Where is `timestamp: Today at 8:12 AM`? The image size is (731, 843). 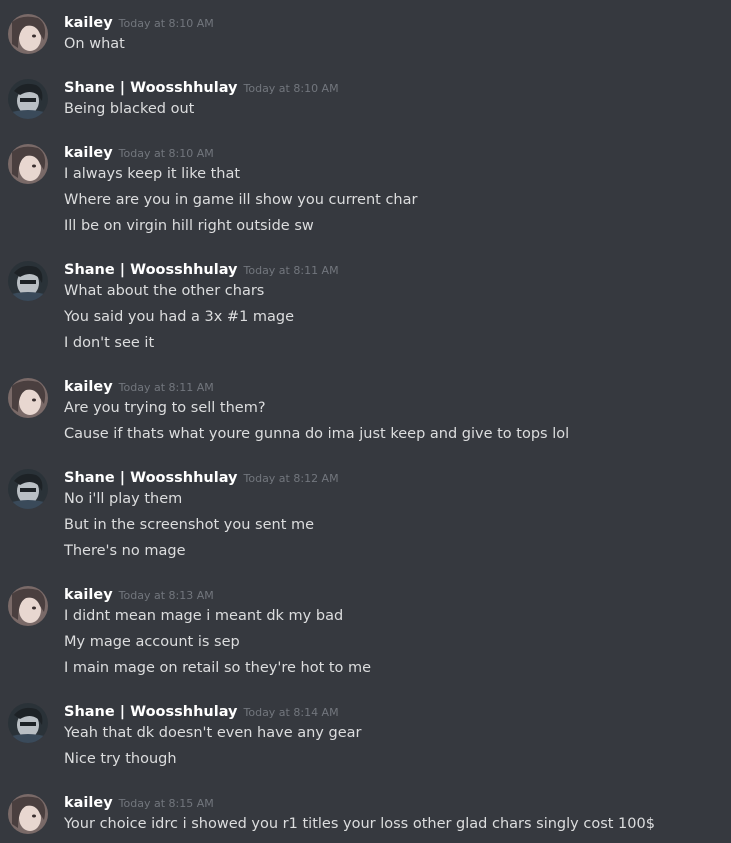
timestamp: Today at 8:12 AM is located at coordinates (291, 478).